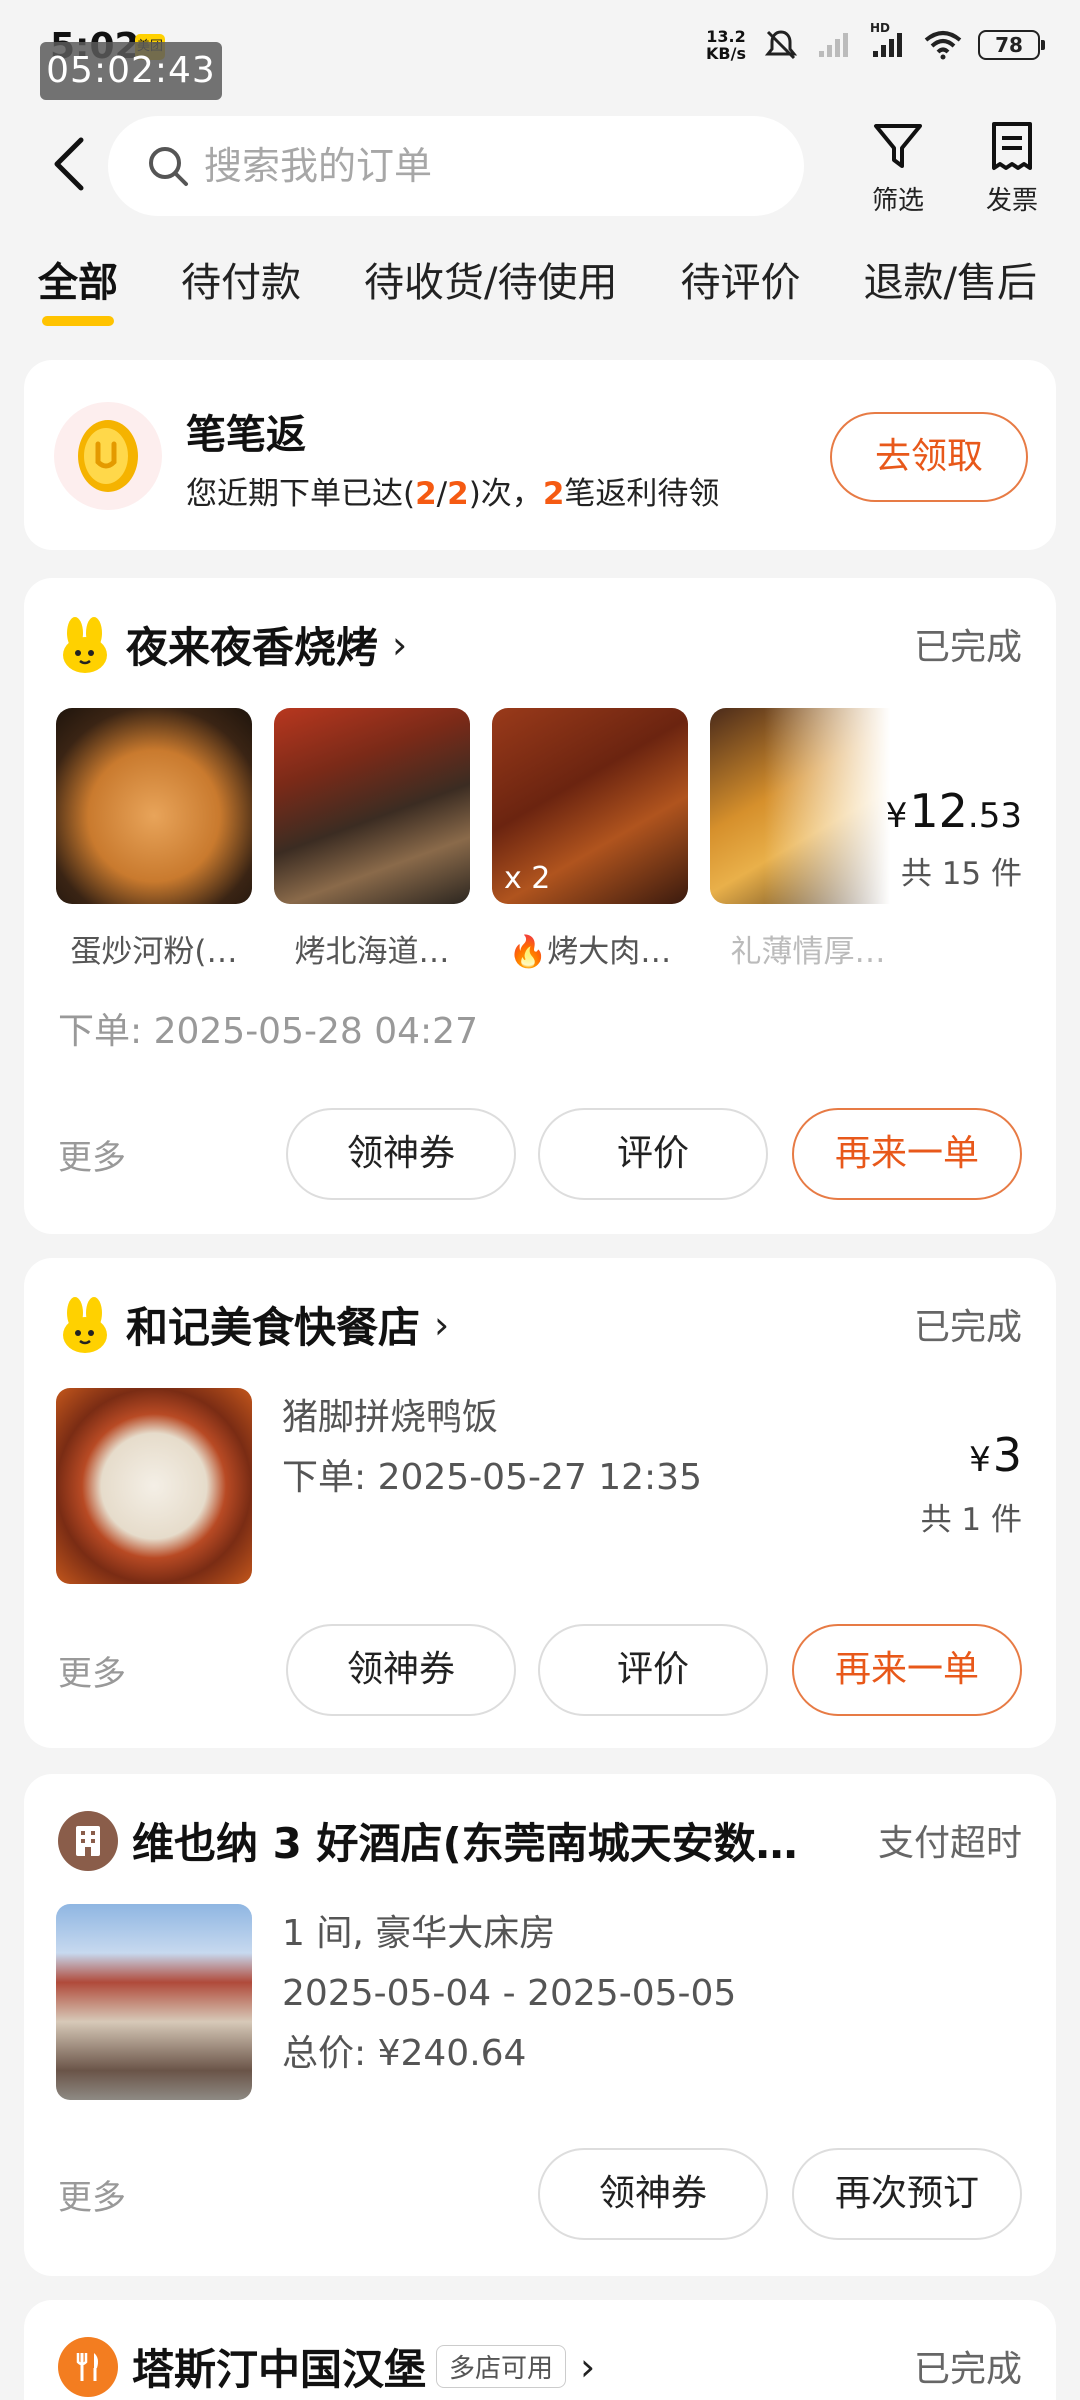 The height and width of the screenshot is (2400, 1080). I want to click on tab-pending-payment: 待付款, so click(241, 290).